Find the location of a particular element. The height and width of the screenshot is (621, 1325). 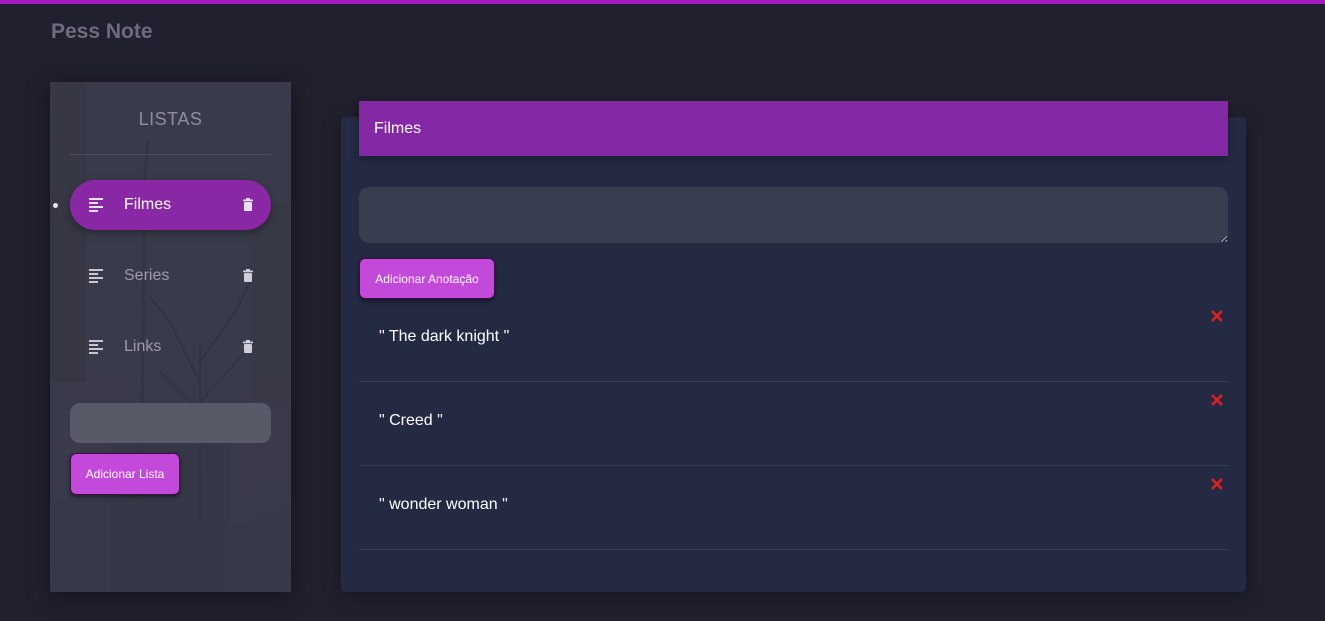

sidebar-item-label: Filmes is located at coordinates (148, 204).